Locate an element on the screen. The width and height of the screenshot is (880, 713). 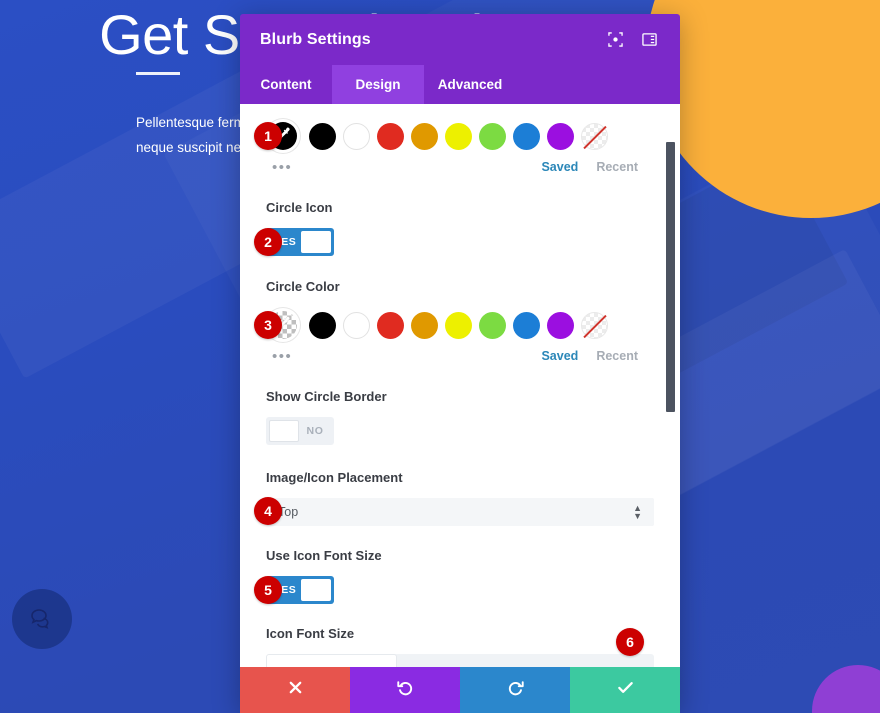
chevron-updown-icon: ▲ ▼ is located at coordinates (637, 512).